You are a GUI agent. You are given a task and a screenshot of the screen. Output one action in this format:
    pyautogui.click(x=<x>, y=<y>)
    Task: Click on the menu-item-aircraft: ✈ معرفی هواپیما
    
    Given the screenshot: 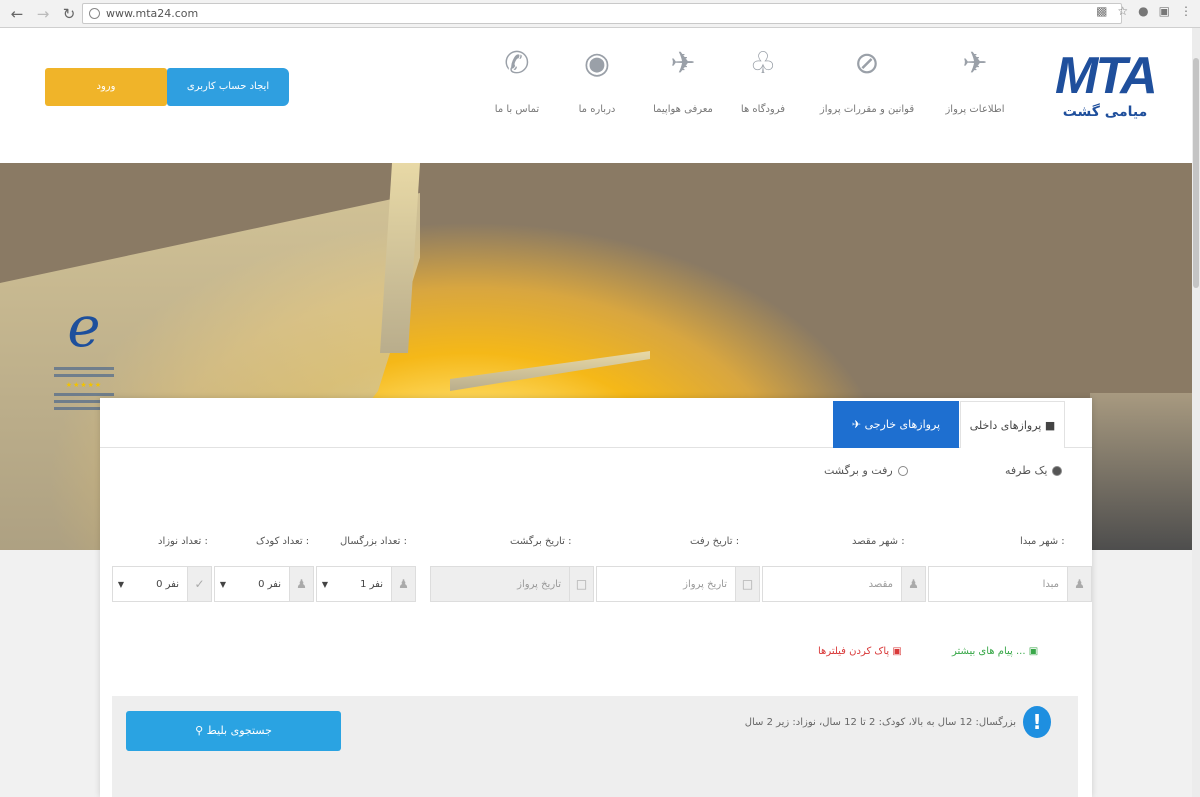 What is the action you would take?
    pyautogui.click(x=683, y=80)
    